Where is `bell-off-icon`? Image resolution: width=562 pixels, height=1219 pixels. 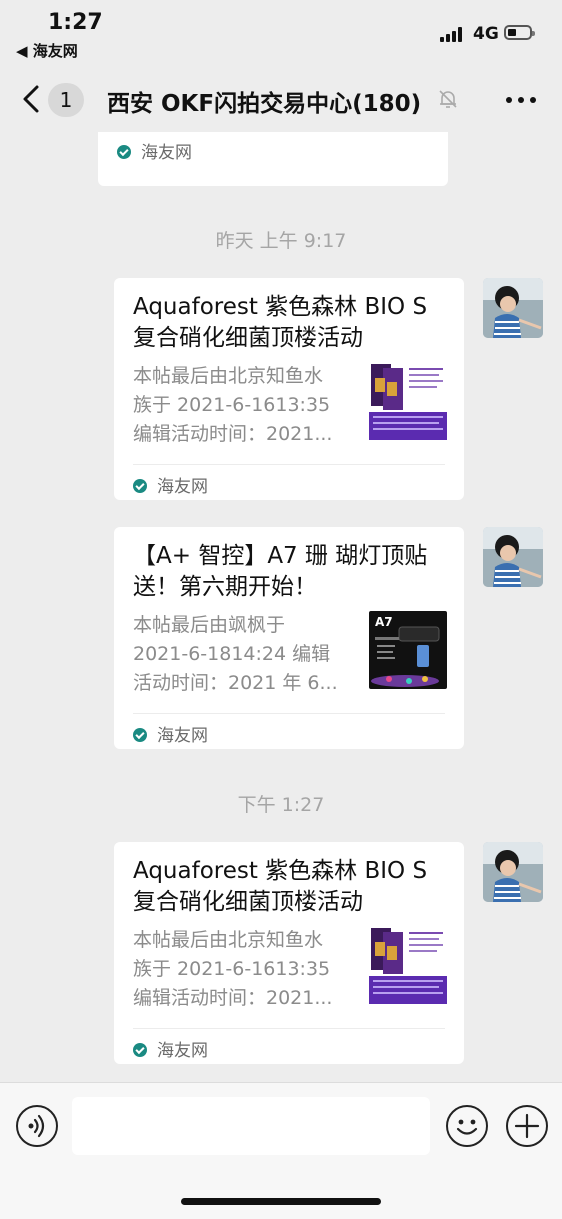
bell-off-icon is located at coordinates (448, 99).